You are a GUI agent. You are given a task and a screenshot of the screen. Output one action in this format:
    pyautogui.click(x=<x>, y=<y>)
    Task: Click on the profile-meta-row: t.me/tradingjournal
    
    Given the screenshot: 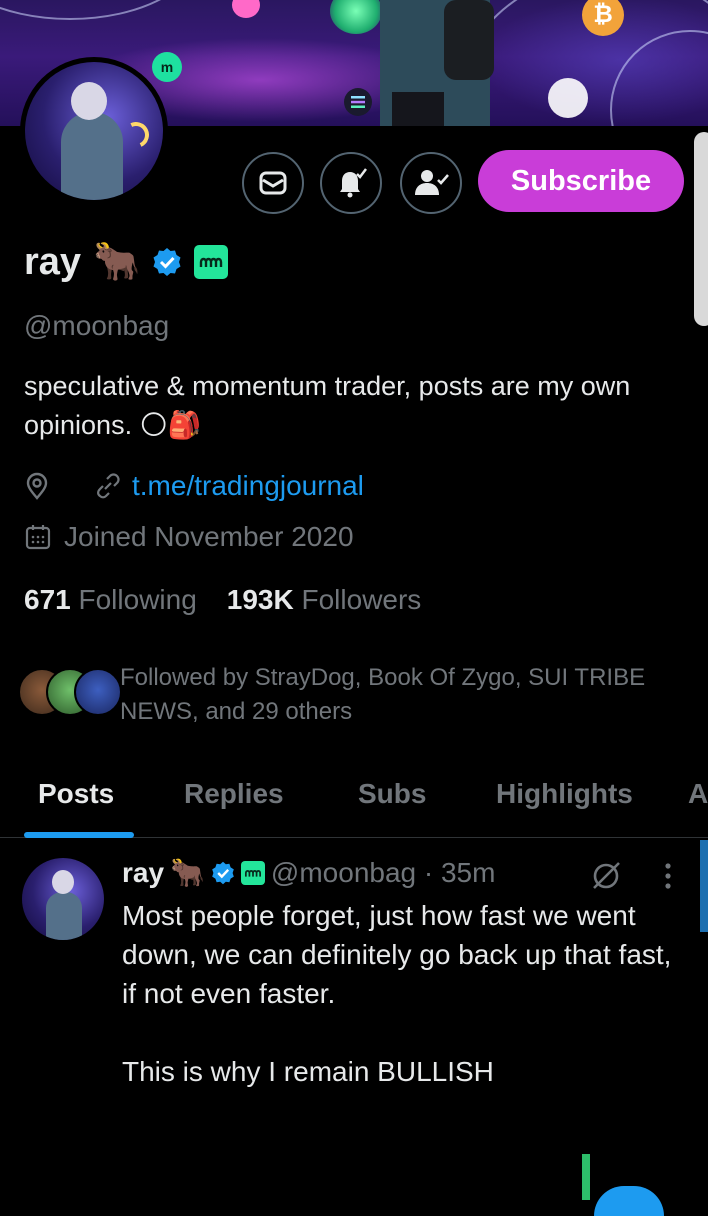 What is the action you would take?
    pyautogui.click(x=194, y=486)
    